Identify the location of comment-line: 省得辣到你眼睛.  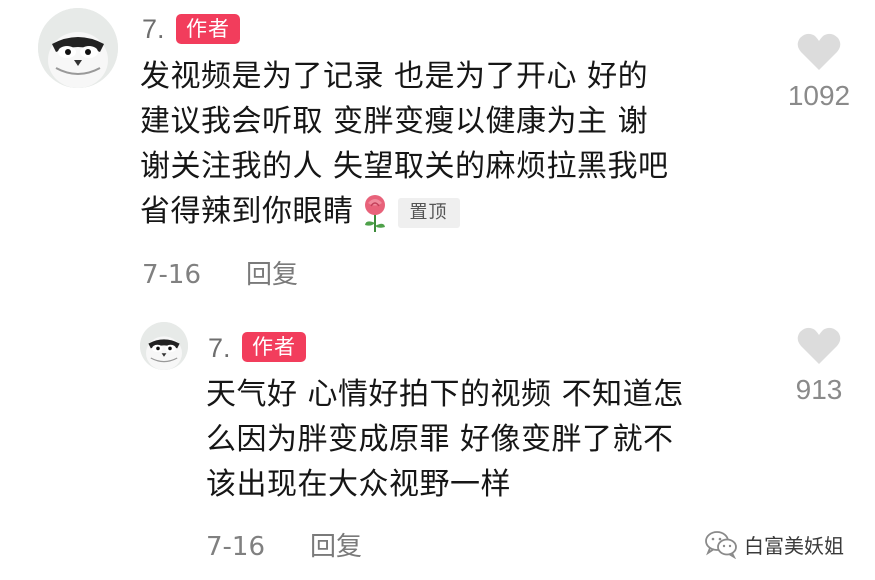
(247, 211).